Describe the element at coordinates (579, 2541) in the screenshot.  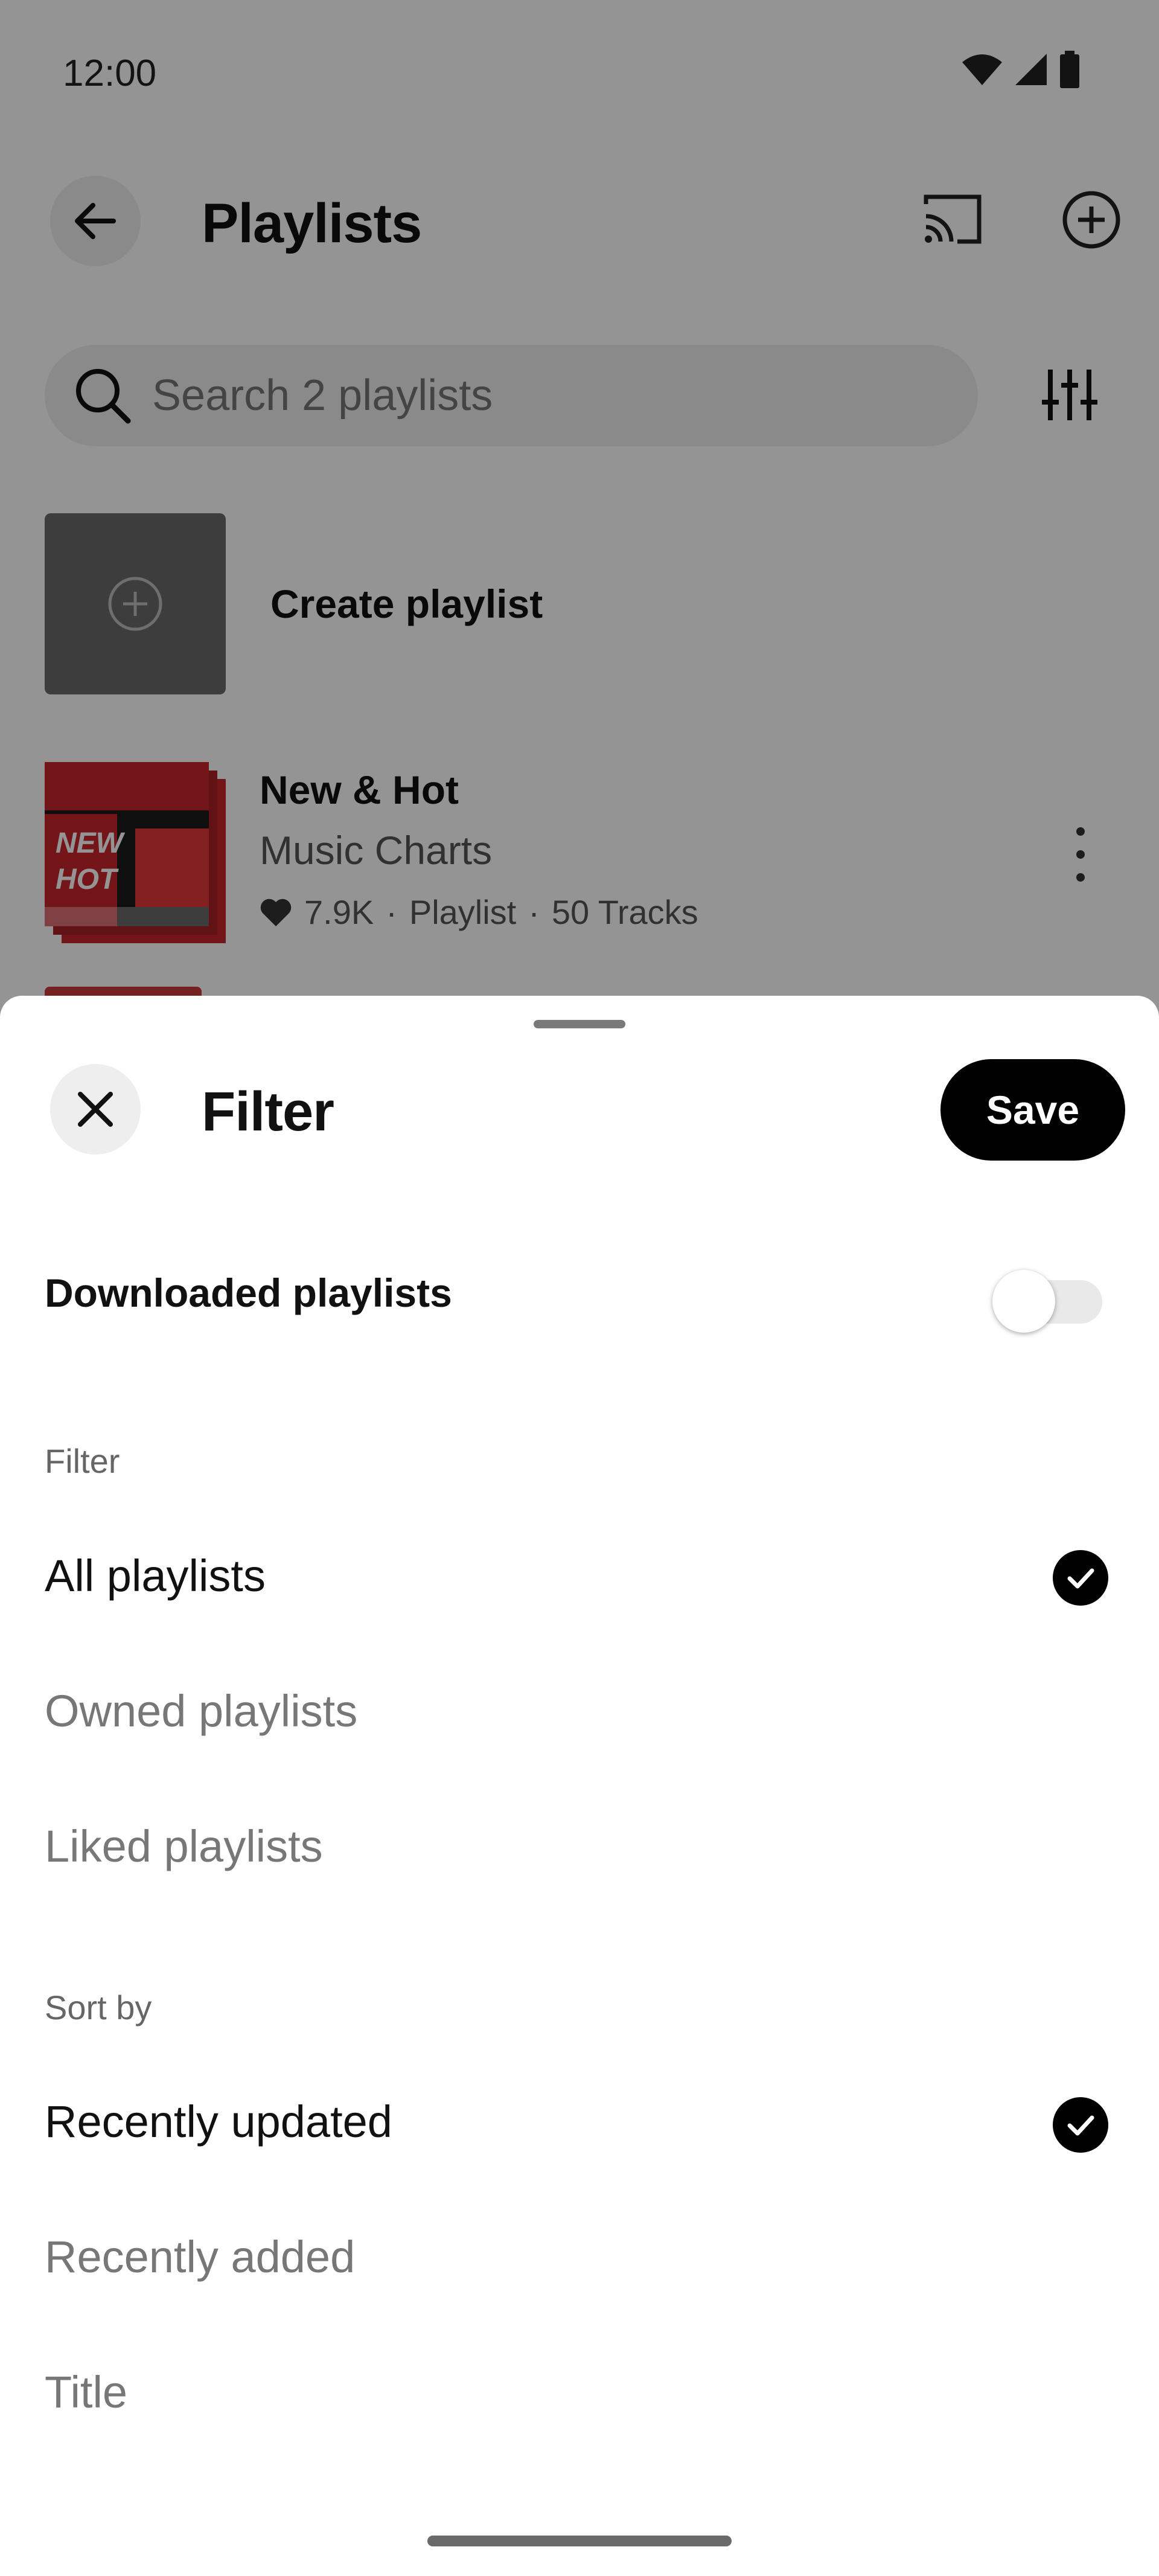
I see `home-indicator` at that location.